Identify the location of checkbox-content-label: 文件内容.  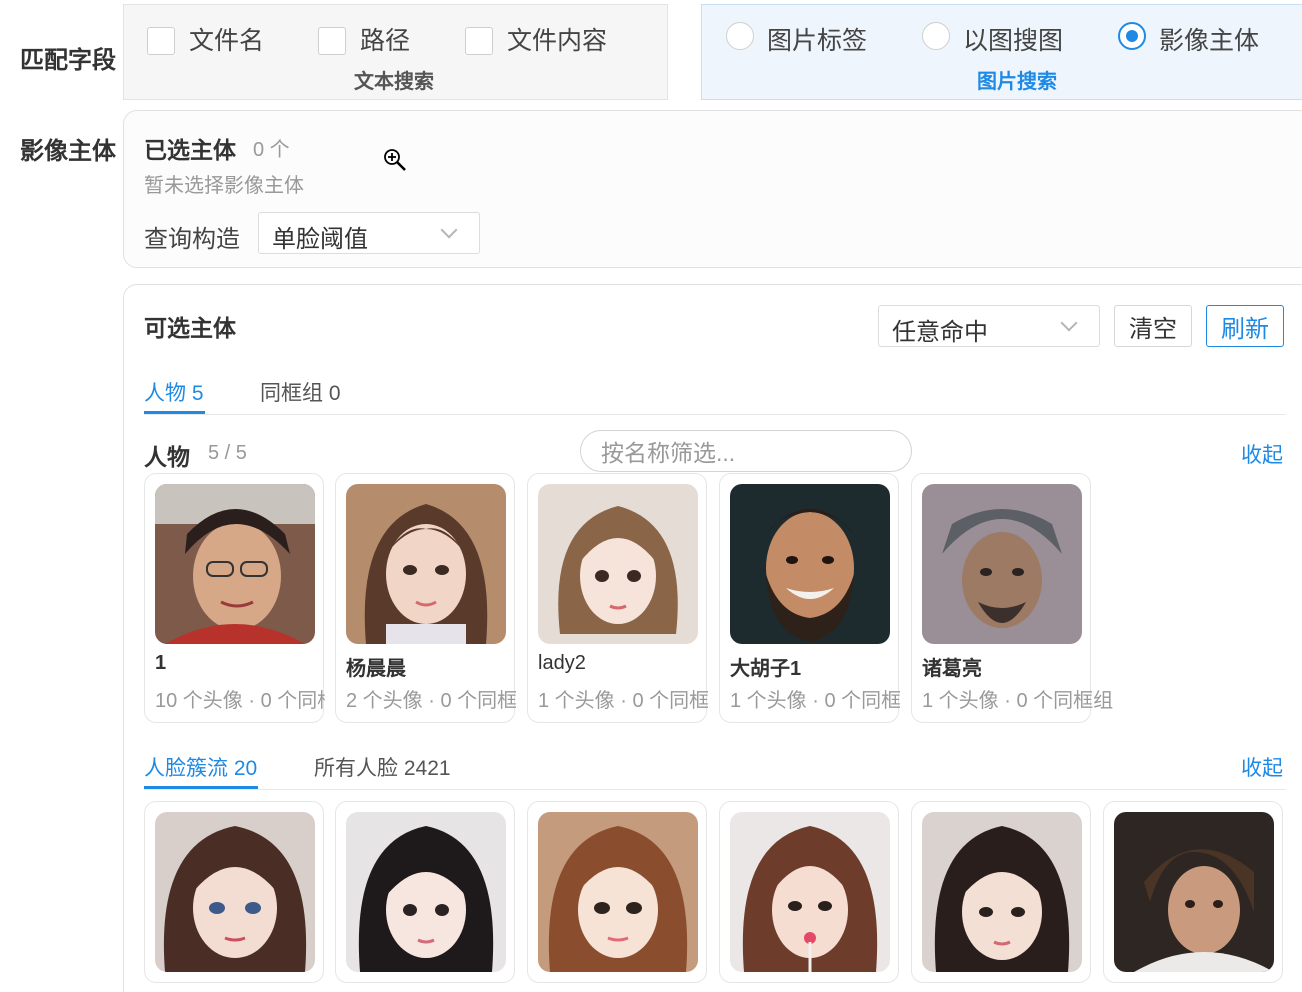
(557, 39).